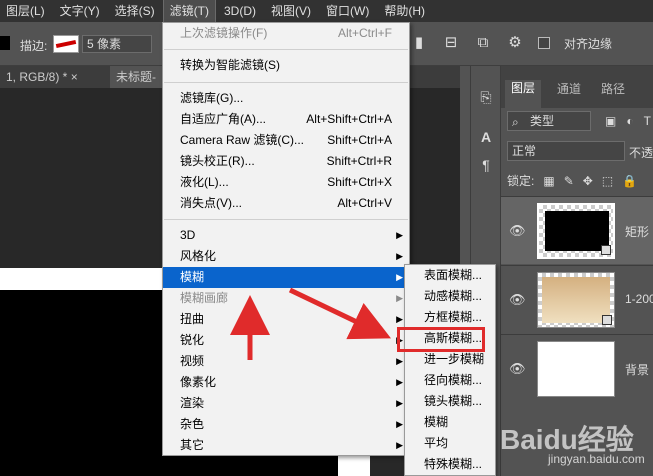 The image size is (653, 476). What do you see at coordinates (588, 181) in the screenshot?
I see `lock-position-icon: ✥` at bounding box center [588, 181].